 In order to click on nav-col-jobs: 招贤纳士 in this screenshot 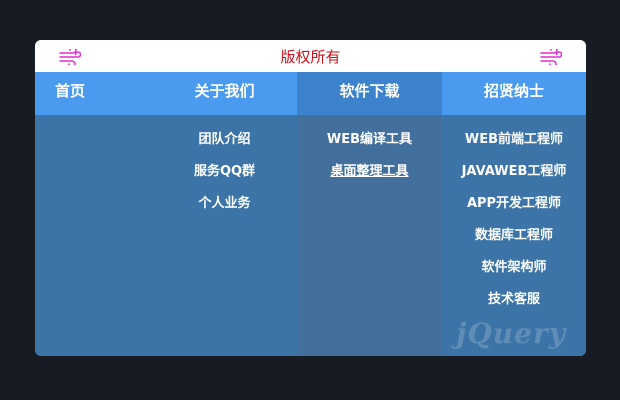, I will do `click(514, 93)`.